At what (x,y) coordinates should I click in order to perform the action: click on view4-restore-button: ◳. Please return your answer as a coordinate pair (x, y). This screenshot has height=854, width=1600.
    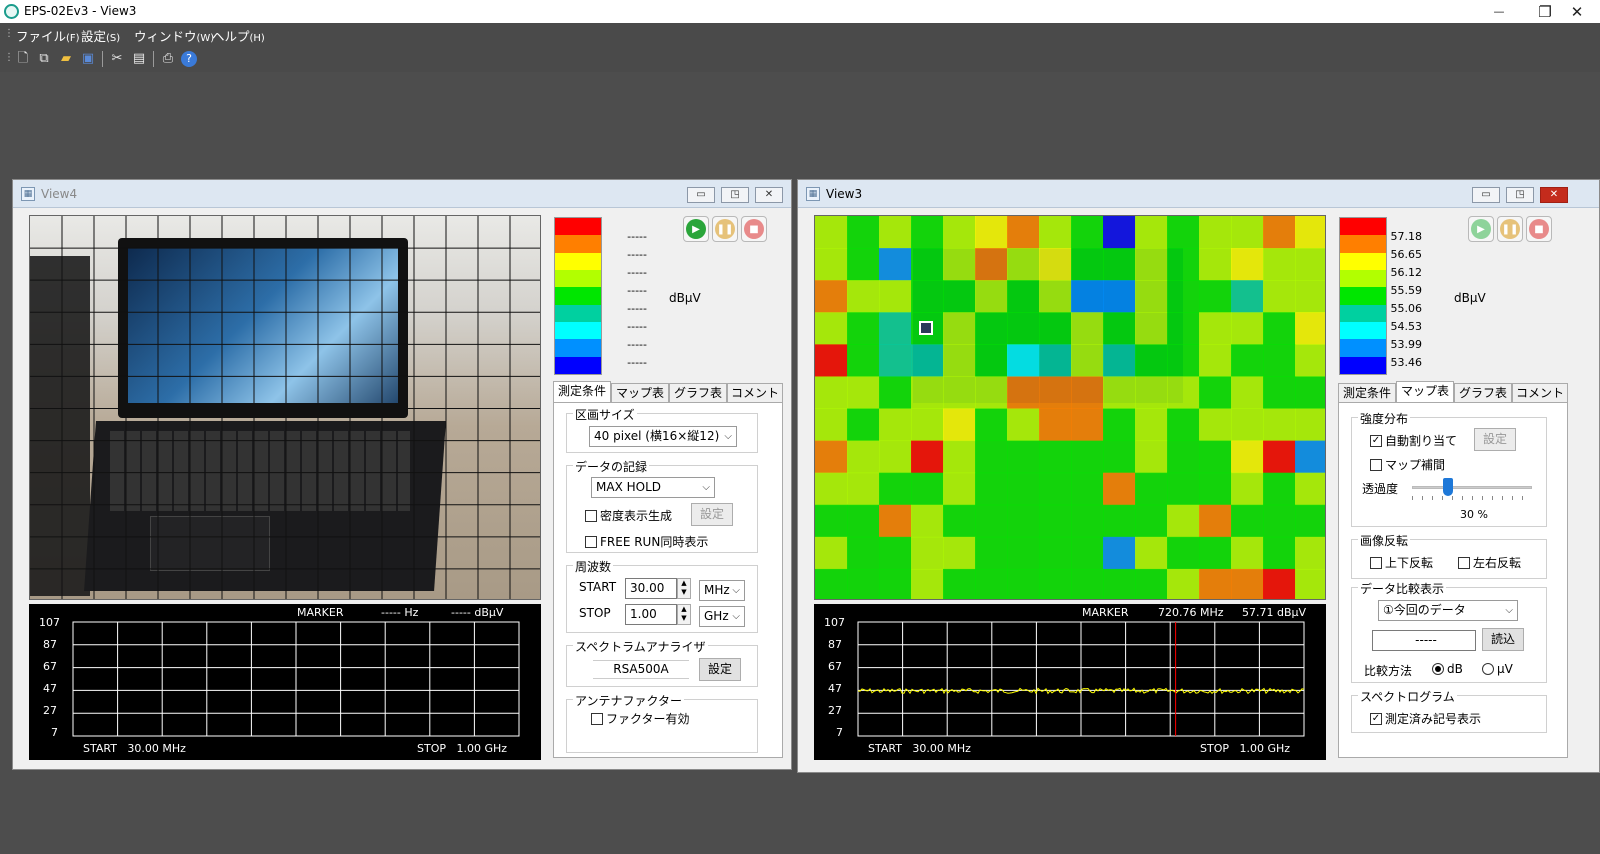
    Looking at the image, I should click on (735, 195).